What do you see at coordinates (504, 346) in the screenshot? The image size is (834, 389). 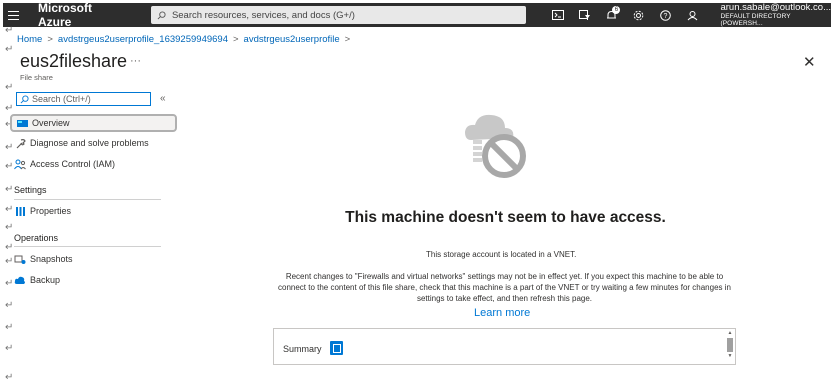 I see `summary-panel: Summary ▲ ▼` at bounding box center [504, 346].